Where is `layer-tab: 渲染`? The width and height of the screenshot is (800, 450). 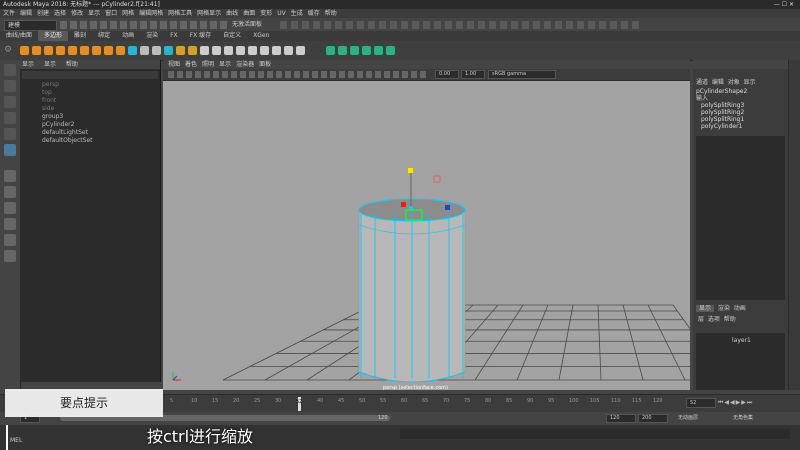
layer-tab: 渲染 is located at coordinates (724, 308).